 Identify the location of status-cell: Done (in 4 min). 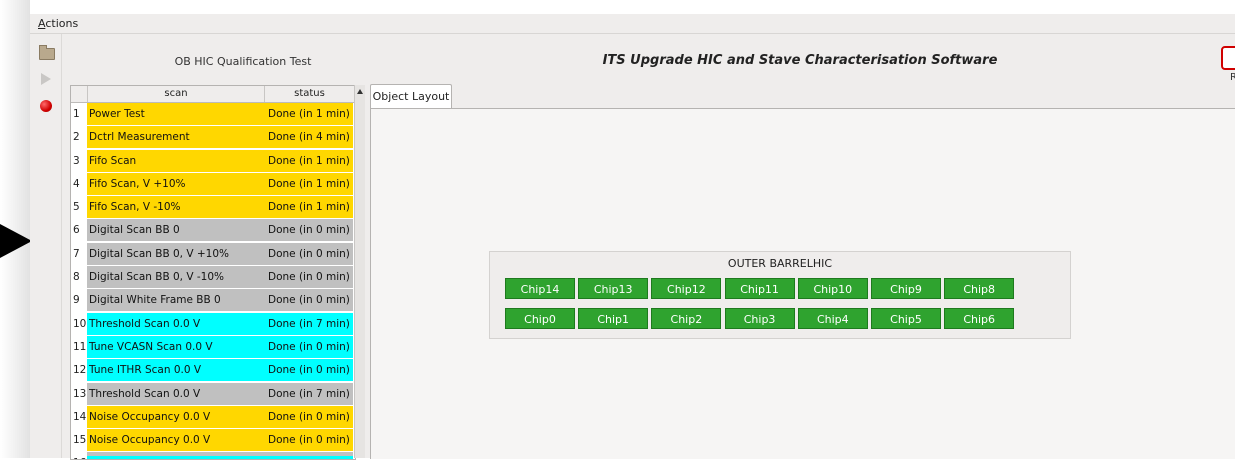
(308, 137).